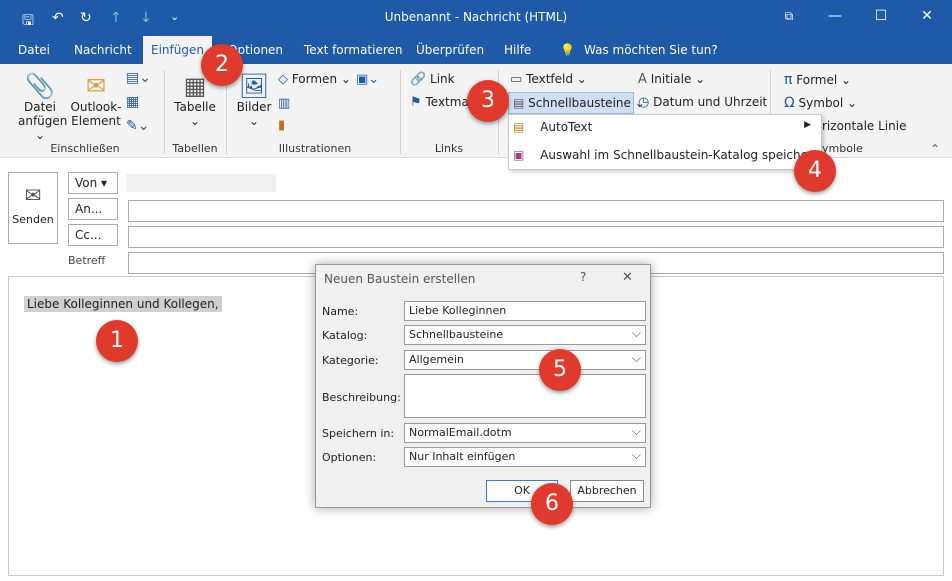 The image size is (952, 581). I want to click on formel-label: Formel ⌄, so click(824, 80).